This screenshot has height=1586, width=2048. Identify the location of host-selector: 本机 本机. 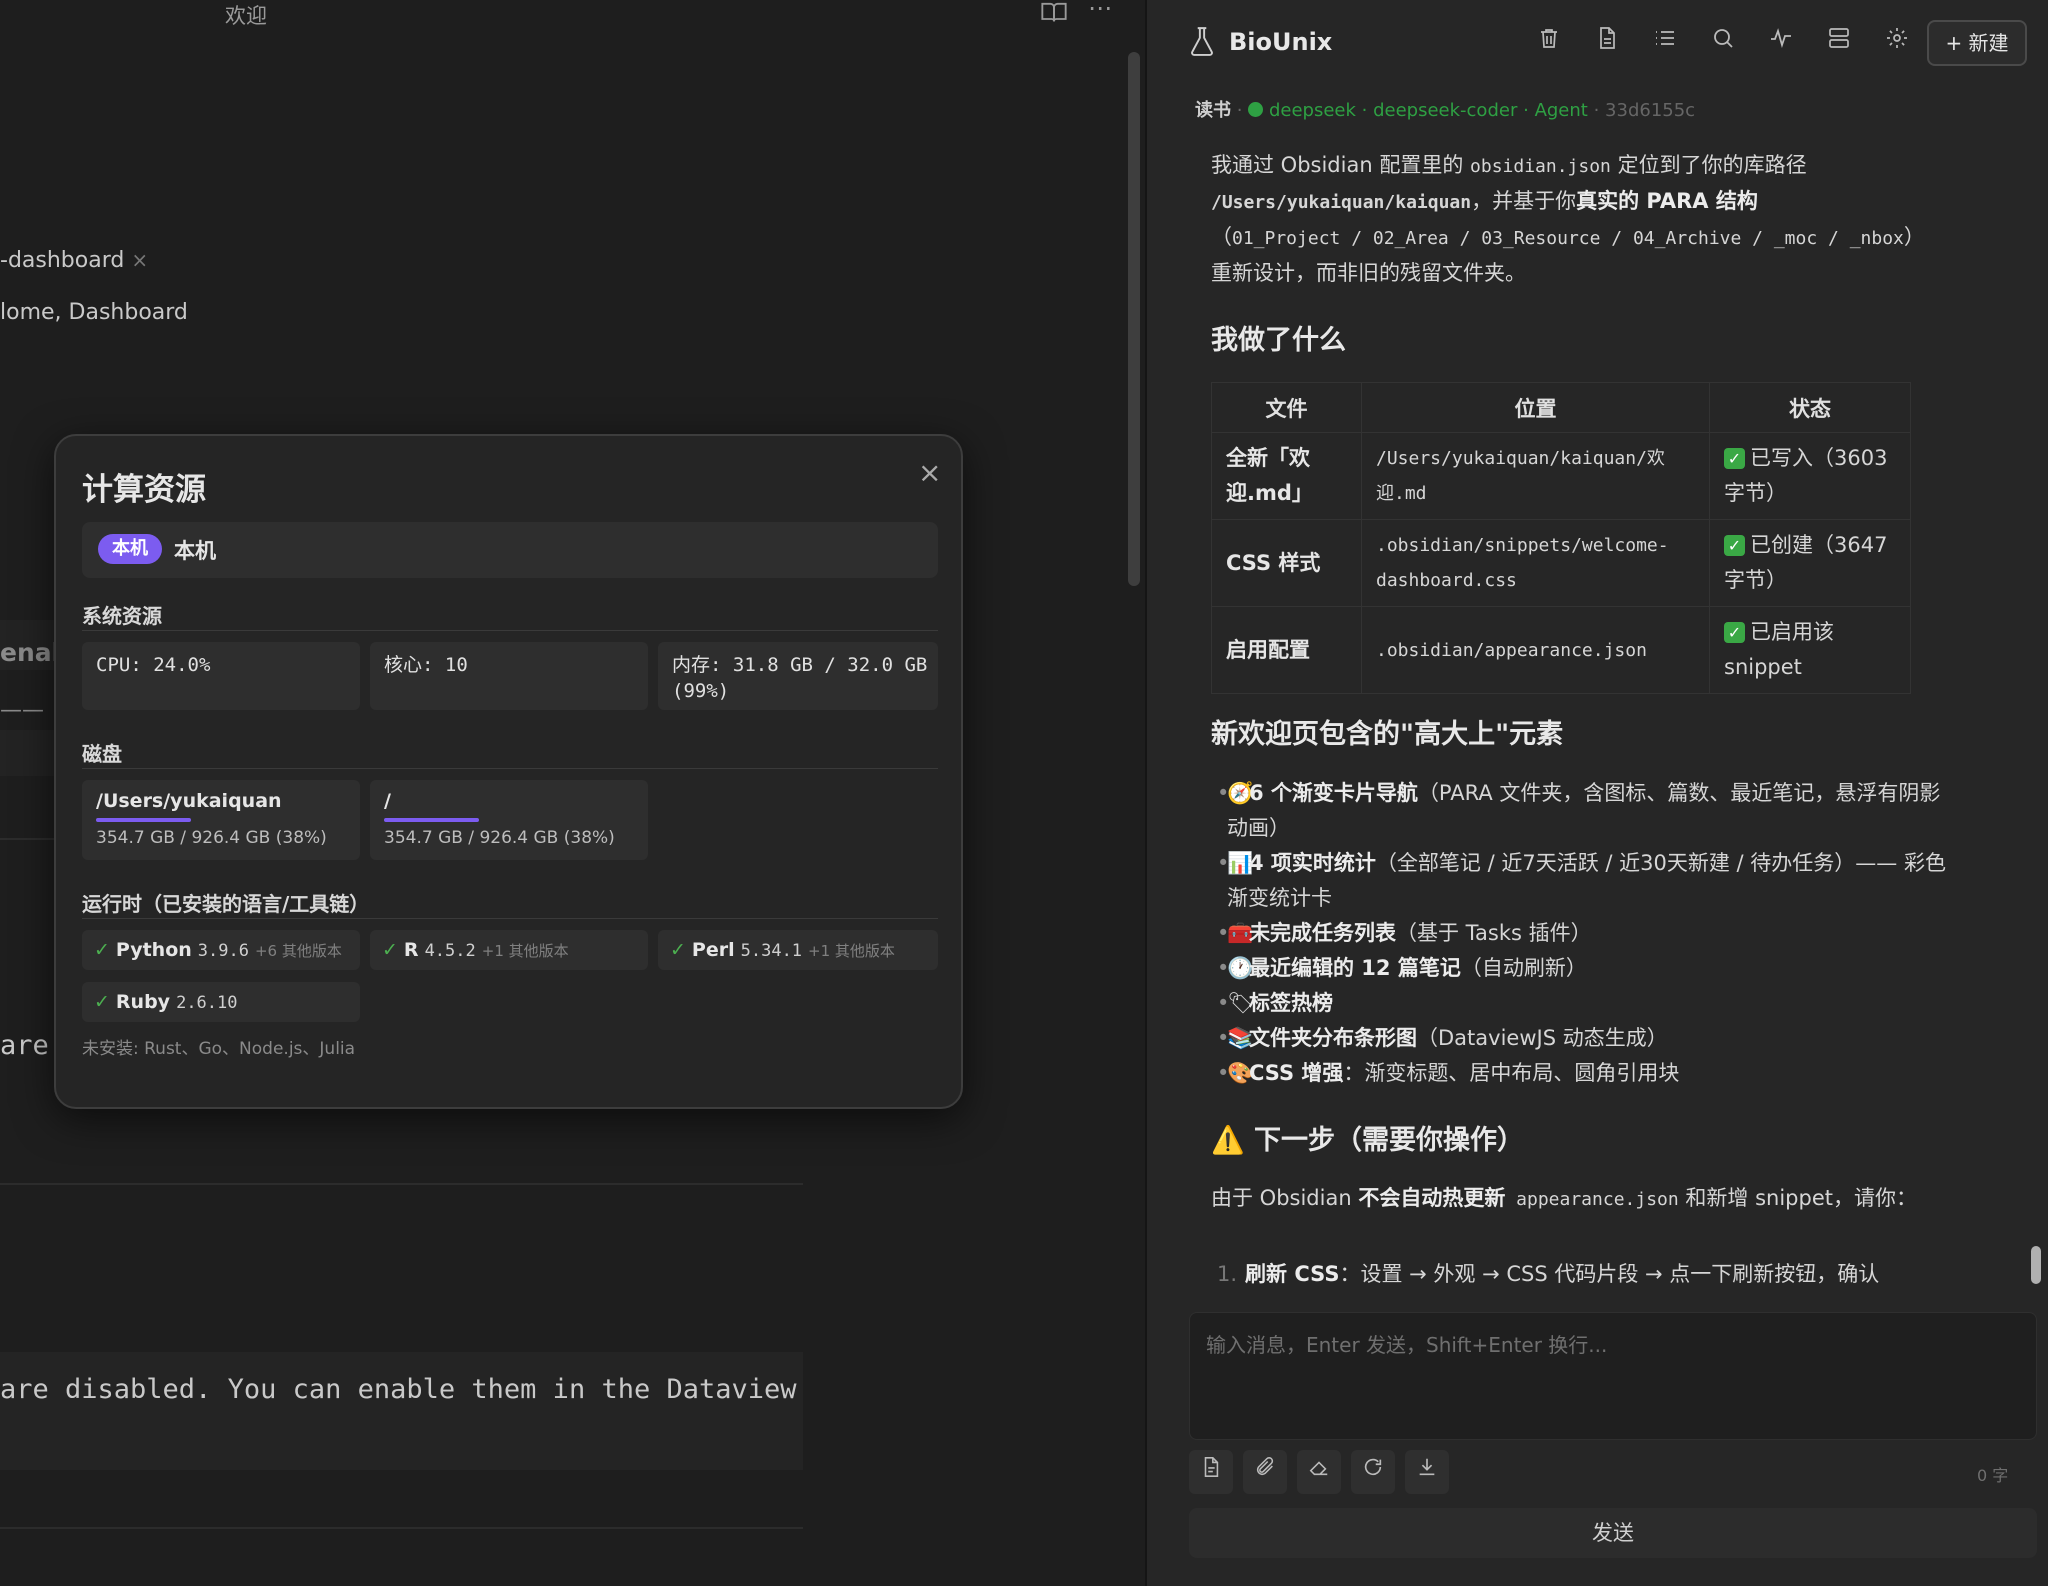
(510, 550).